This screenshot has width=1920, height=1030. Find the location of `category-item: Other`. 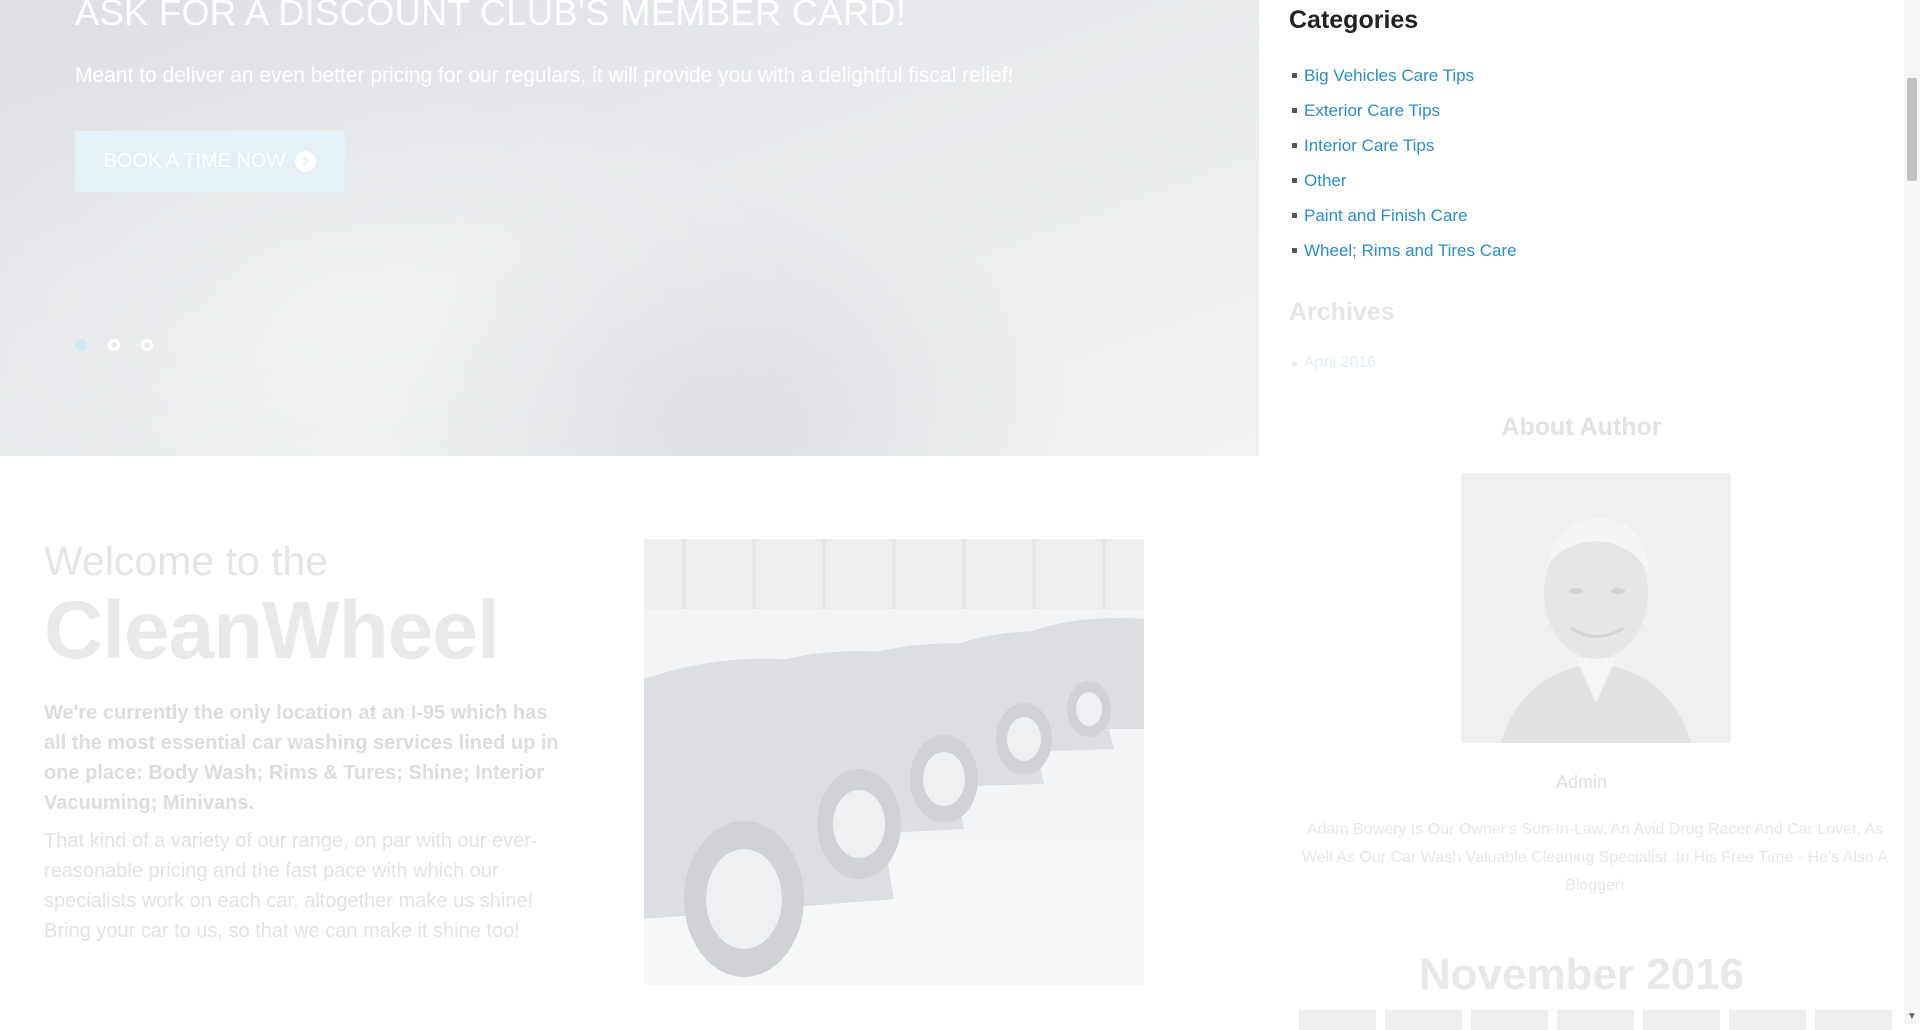

category-item: Other is located at coordinates (1403, 180).